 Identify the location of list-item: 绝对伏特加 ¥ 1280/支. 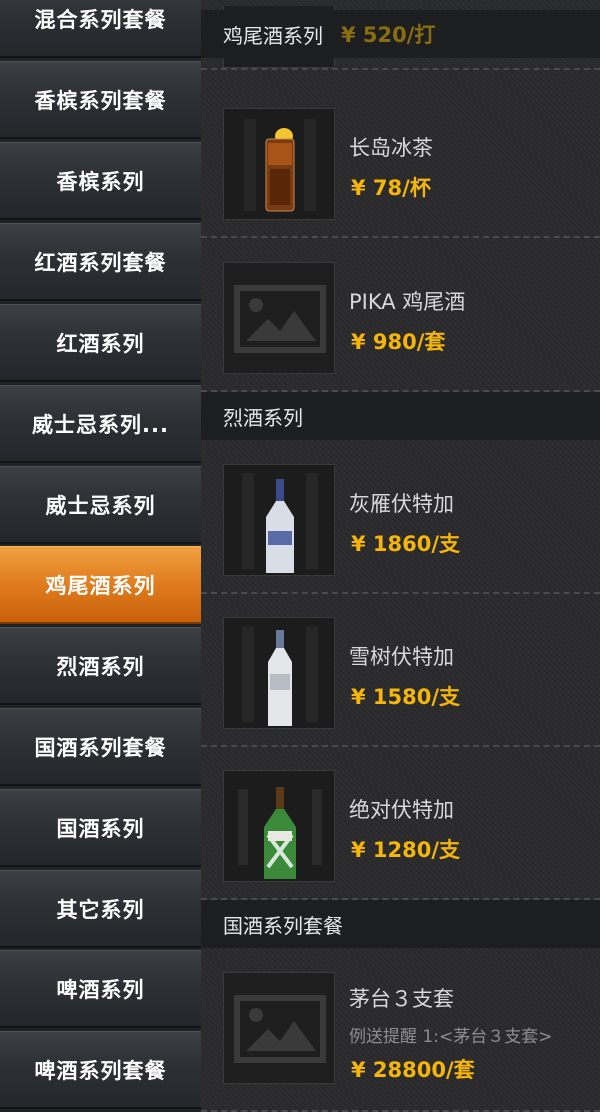
(400, 823).